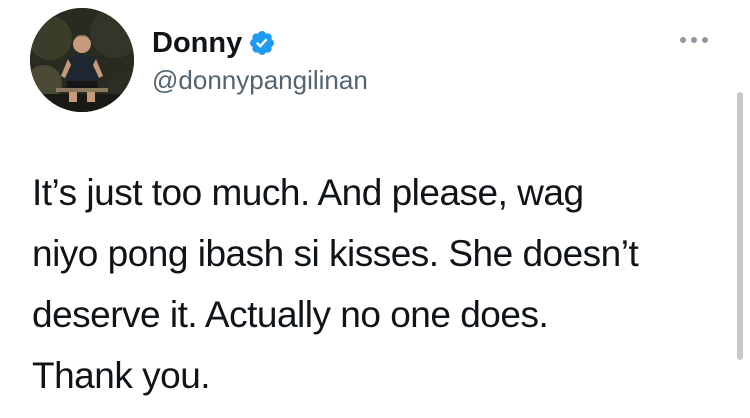  What do you see at coordinates (335, 253) in the screenshot?
I see `tweet-text-line: niyo pong ibash si kisses. She doesn’t` at bounding box center [335, 253].